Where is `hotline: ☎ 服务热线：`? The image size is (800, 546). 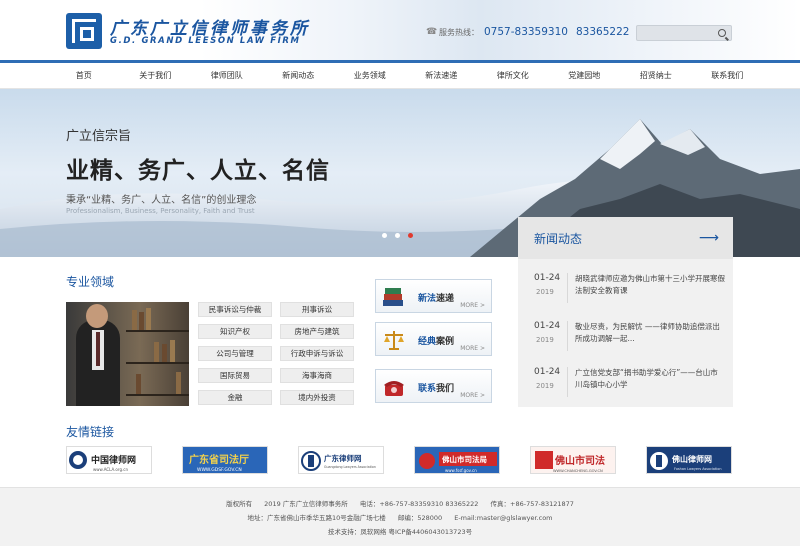
hotline: ☎ 服务热线： is located at coordinates (452, 32).